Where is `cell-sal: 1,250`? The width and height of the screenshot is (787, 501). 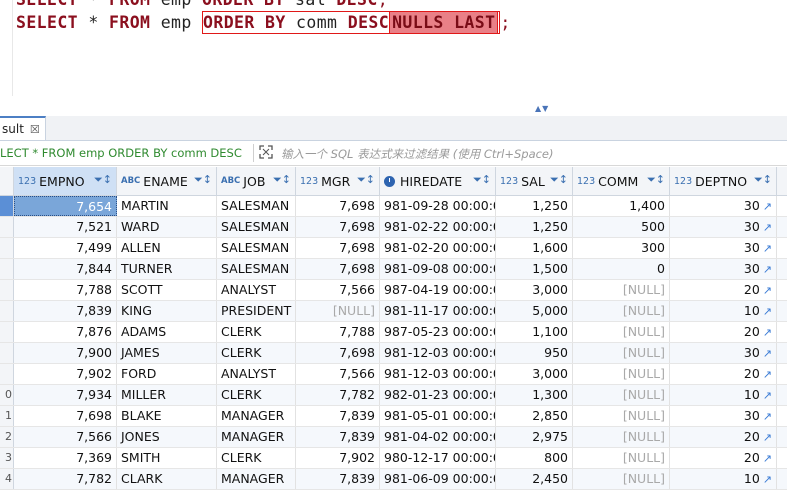
cell-sal: 1,250 is located at coordinates (534, 227).